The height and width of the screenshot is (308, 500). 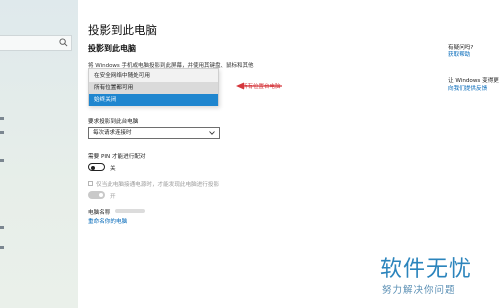 What do you see at coordinates (212, 133) in the screenshot?
I see `chevron-down-icon` at bounding box center [212, 133].